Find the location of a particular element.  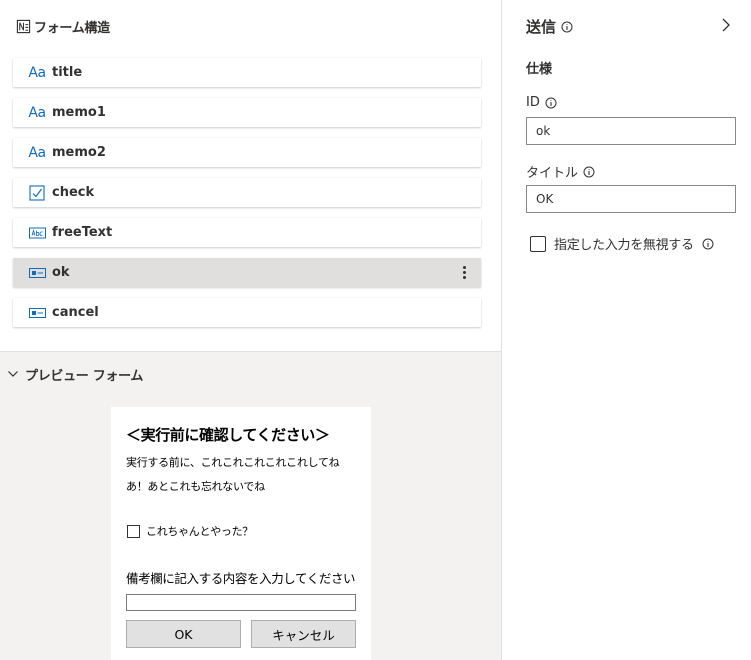

title-input: OK is located at coordinates (631, 199).